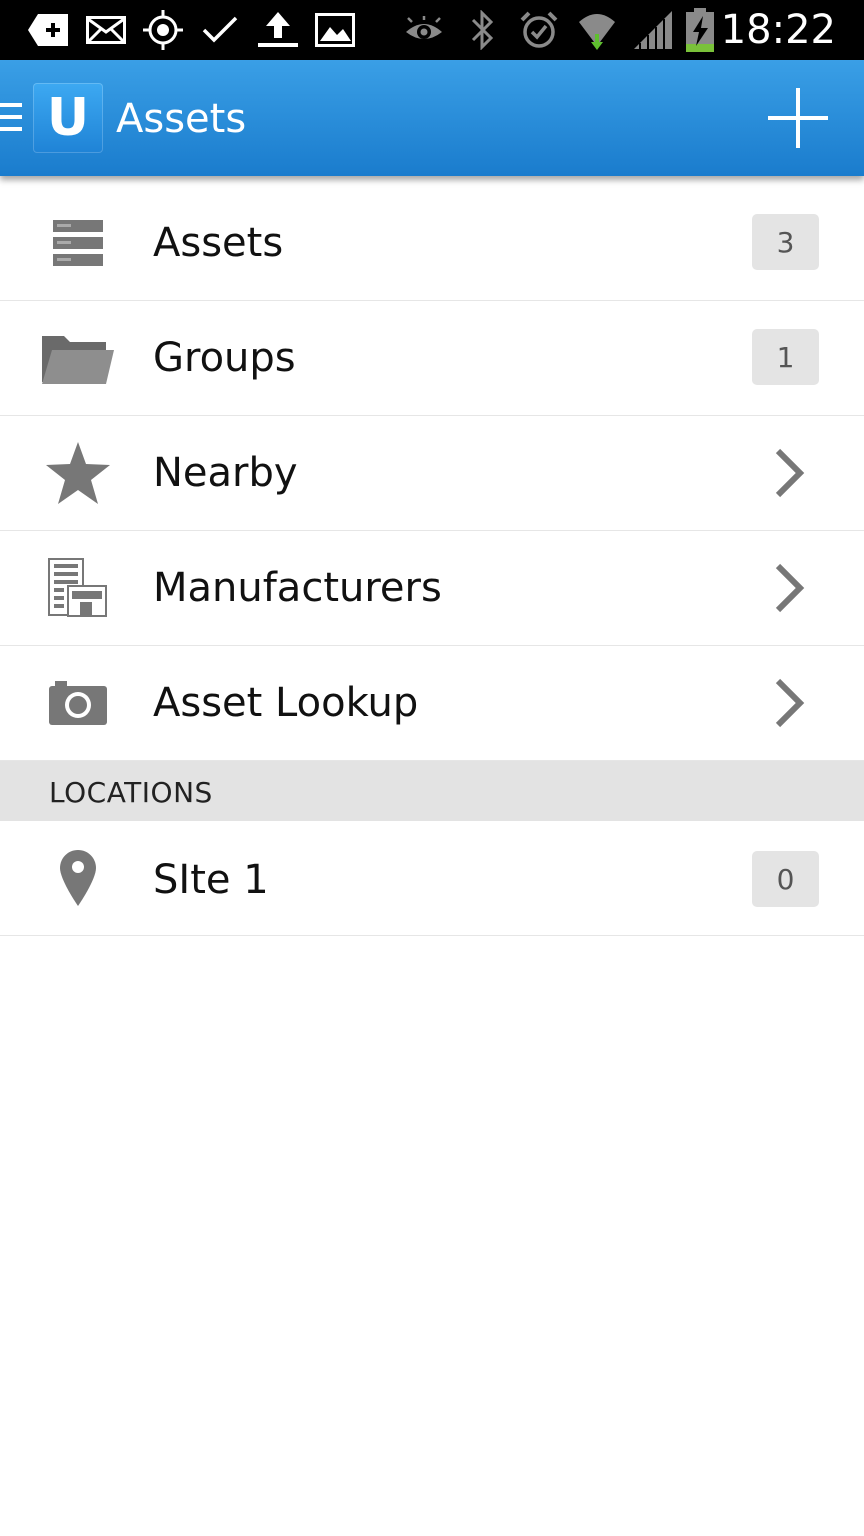  What do you see at coordinates (278, 30) in the screenshot?
I see `upload-icon` at bounding box center [278, 30].